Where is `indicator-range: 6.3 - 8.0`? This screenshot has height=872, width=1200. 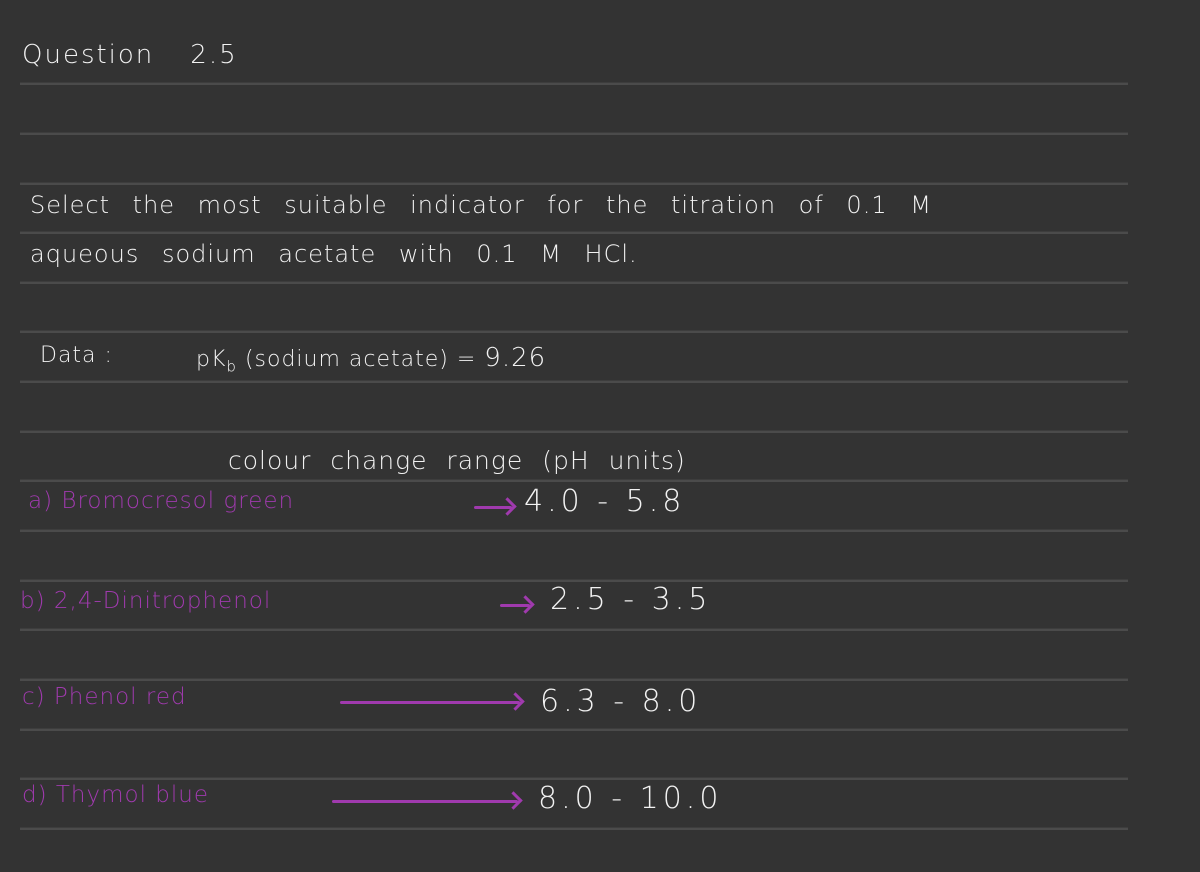 indicator-range: 6.3 - 8.0 is located at coordinates (621, 701).